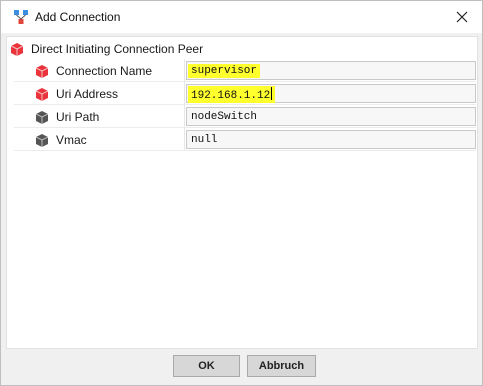 Image resolution: width=483 pixels, height=386 pixels. Describe the element at coordinates (78, 17) in the screenshot. I see `dialog-title: Add Connection` at that location.